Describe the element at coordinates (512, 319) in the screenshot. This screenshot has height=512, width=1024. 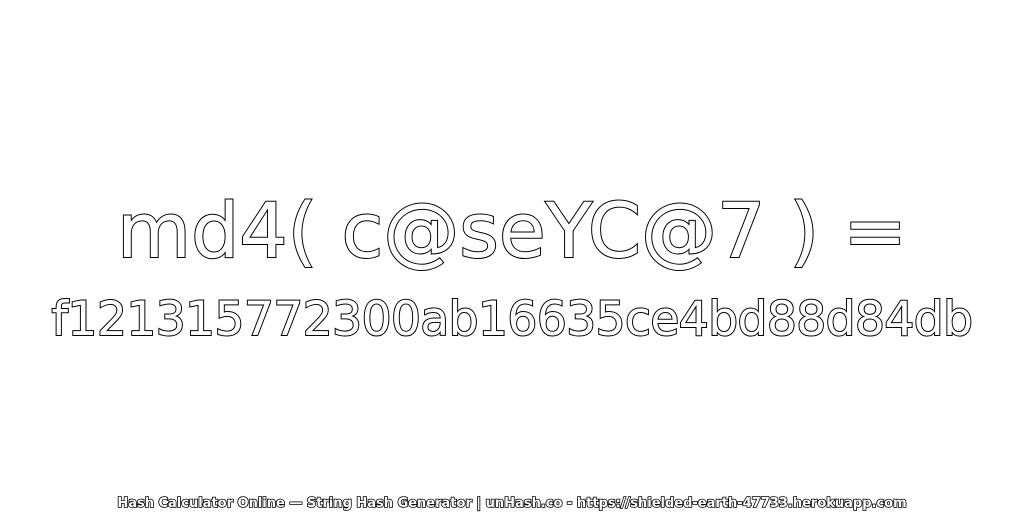
I see `hash-result: f121315772300ab16635ce4bd88d84db` at that location.